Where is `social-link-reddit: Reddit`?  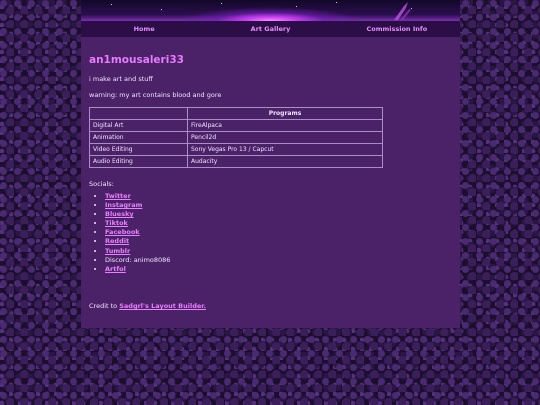 social-link-reddit: Reddit is located at coordinates (117, 241).